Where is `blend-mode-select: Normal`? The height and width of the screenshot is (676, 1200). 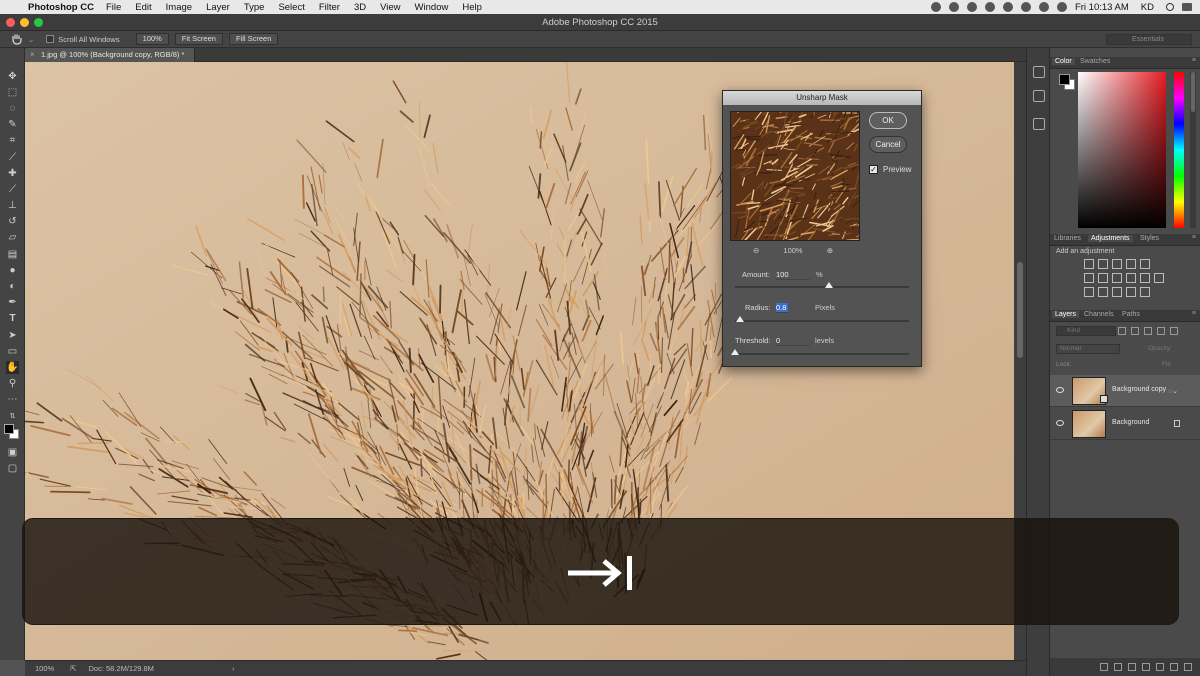
blend-mode-select: Normal is located at coordinates (1088, 349).